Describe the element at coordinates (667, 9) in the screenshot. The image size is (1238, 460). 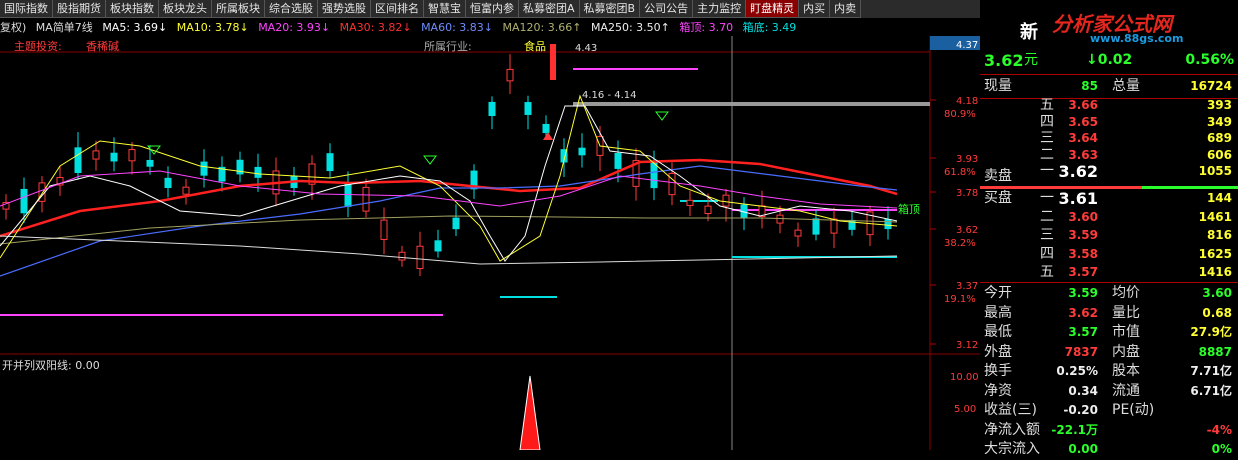
I see `tab-12: 公司公告` at that location.